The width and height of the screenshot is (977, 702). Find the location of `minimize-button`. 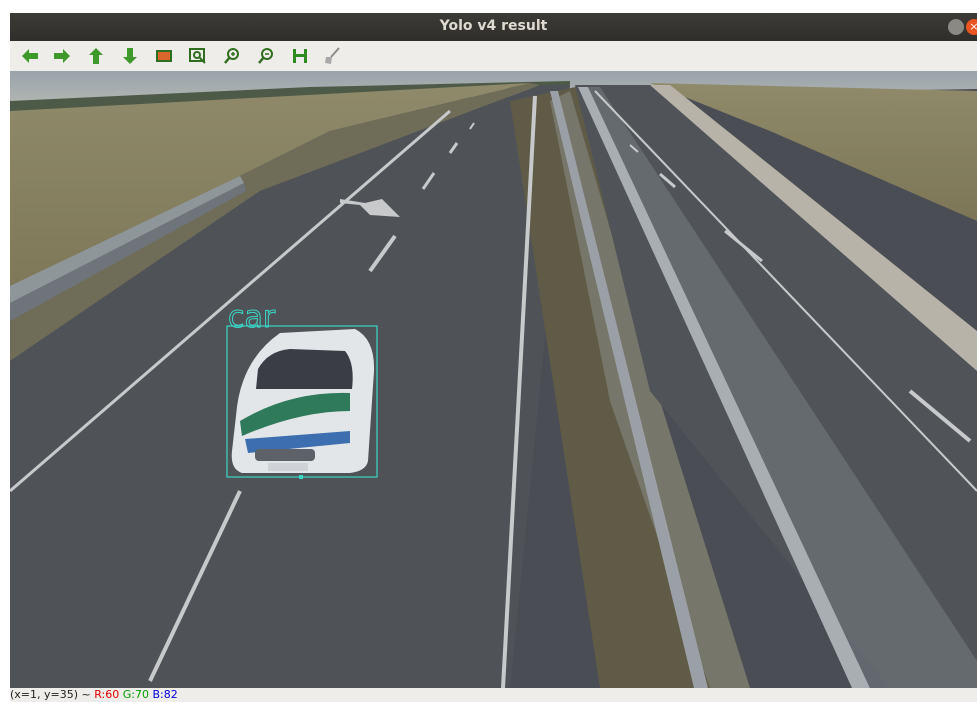

minimize-button is located at coordinates (956, 27).